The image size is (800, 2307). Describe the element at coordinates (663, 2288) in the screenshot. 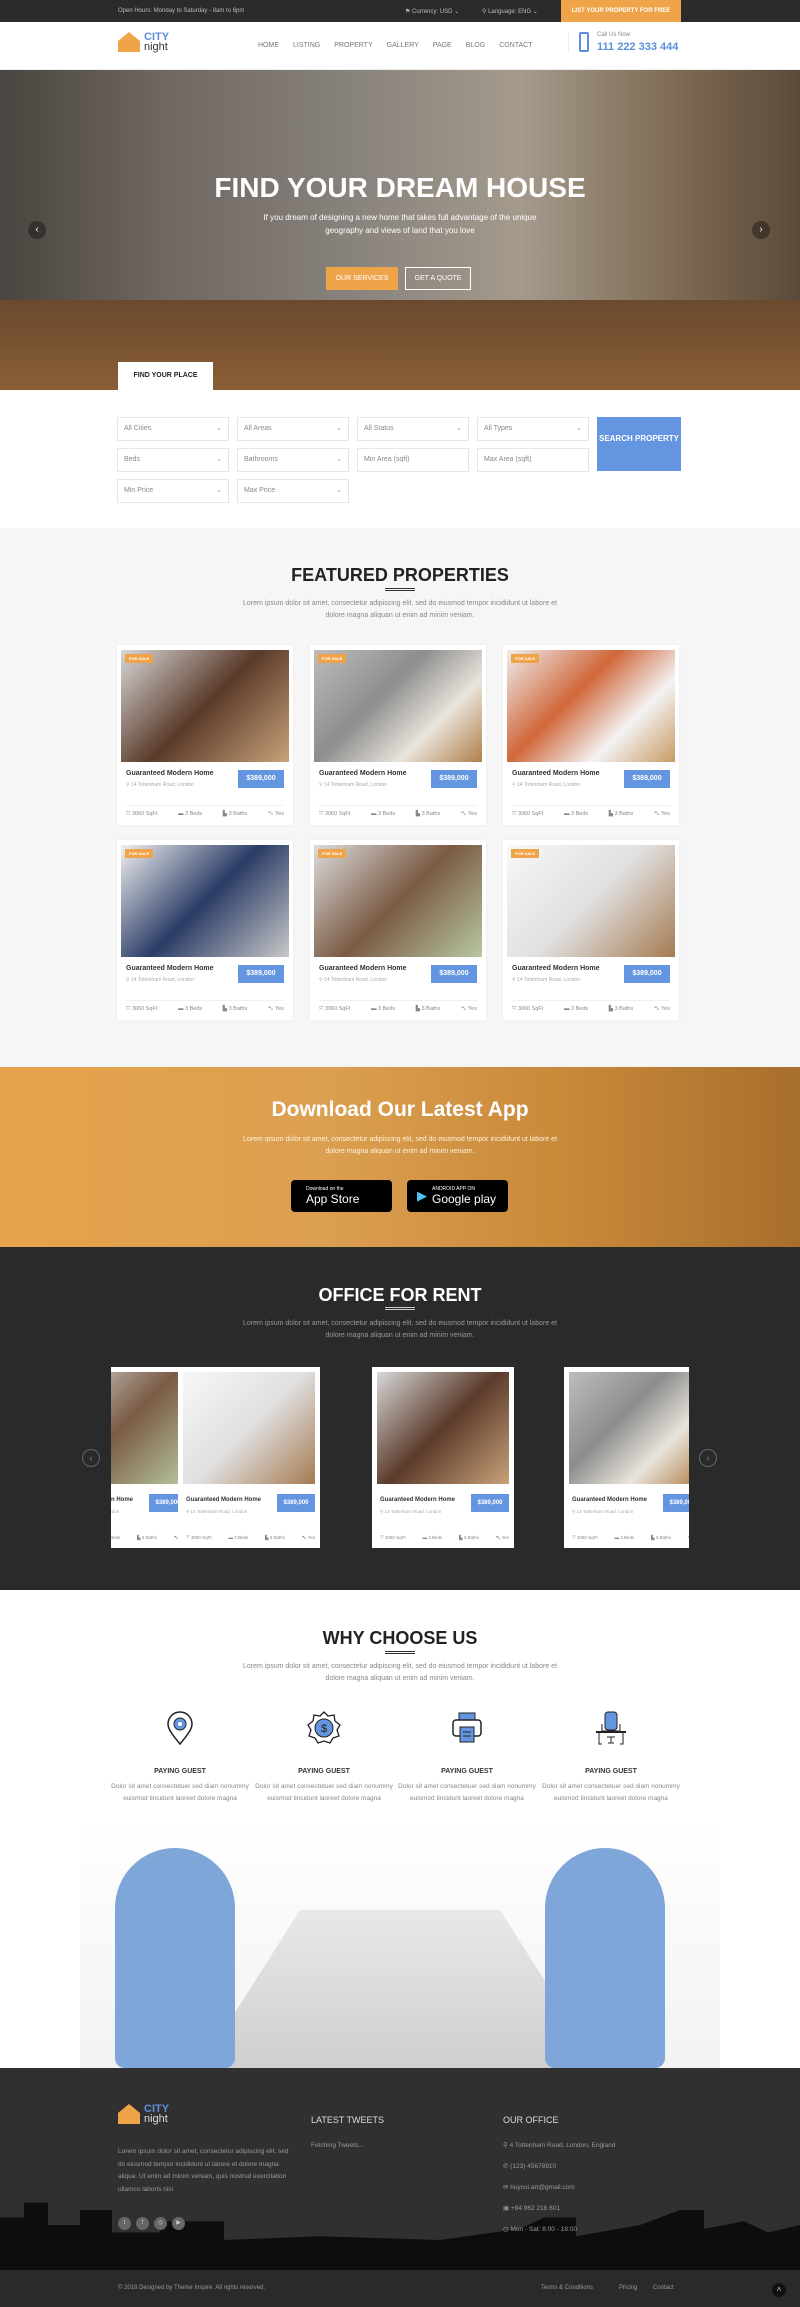

I see `contact-link: Contact` at that location.